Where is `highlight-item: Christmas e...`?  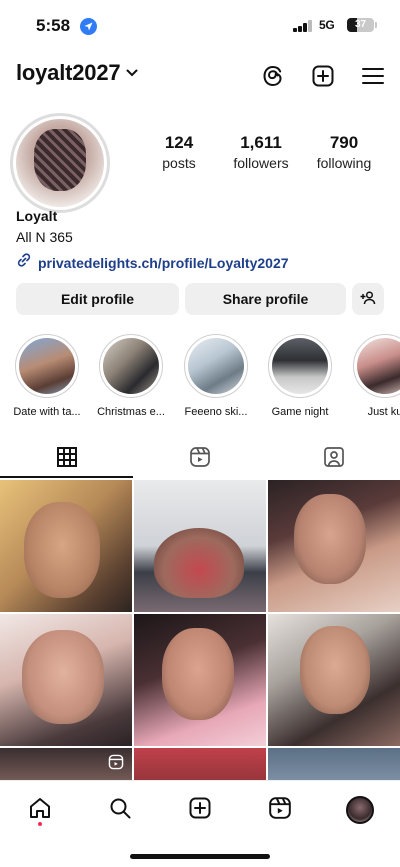 highlight-item: Christmas e... is located at coordinates (131, 376).